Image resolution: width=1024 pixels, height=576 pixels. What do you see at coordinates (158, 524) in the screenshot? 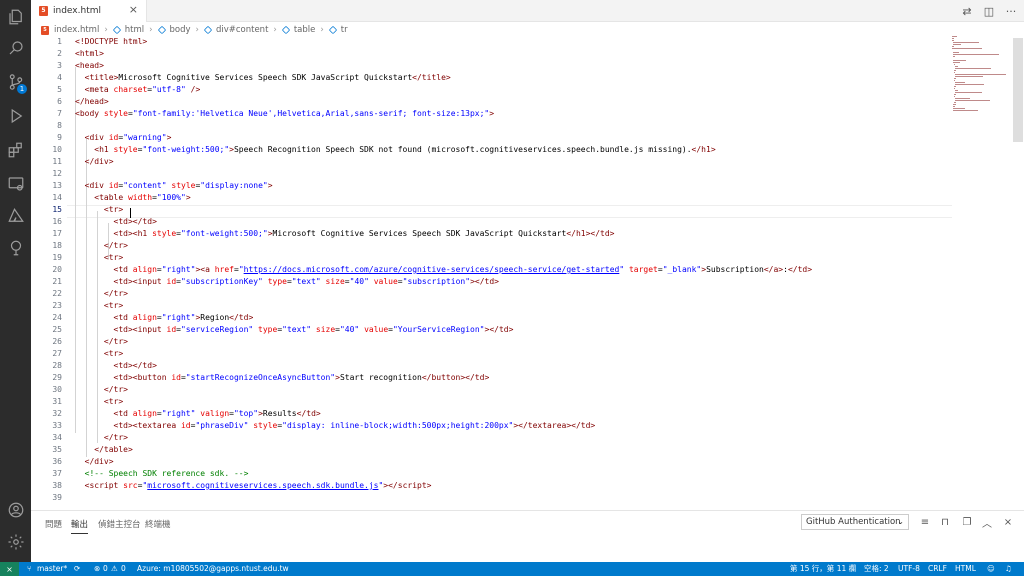
I see `tab-terminal: 終端機` at bounding box center [158, 524].